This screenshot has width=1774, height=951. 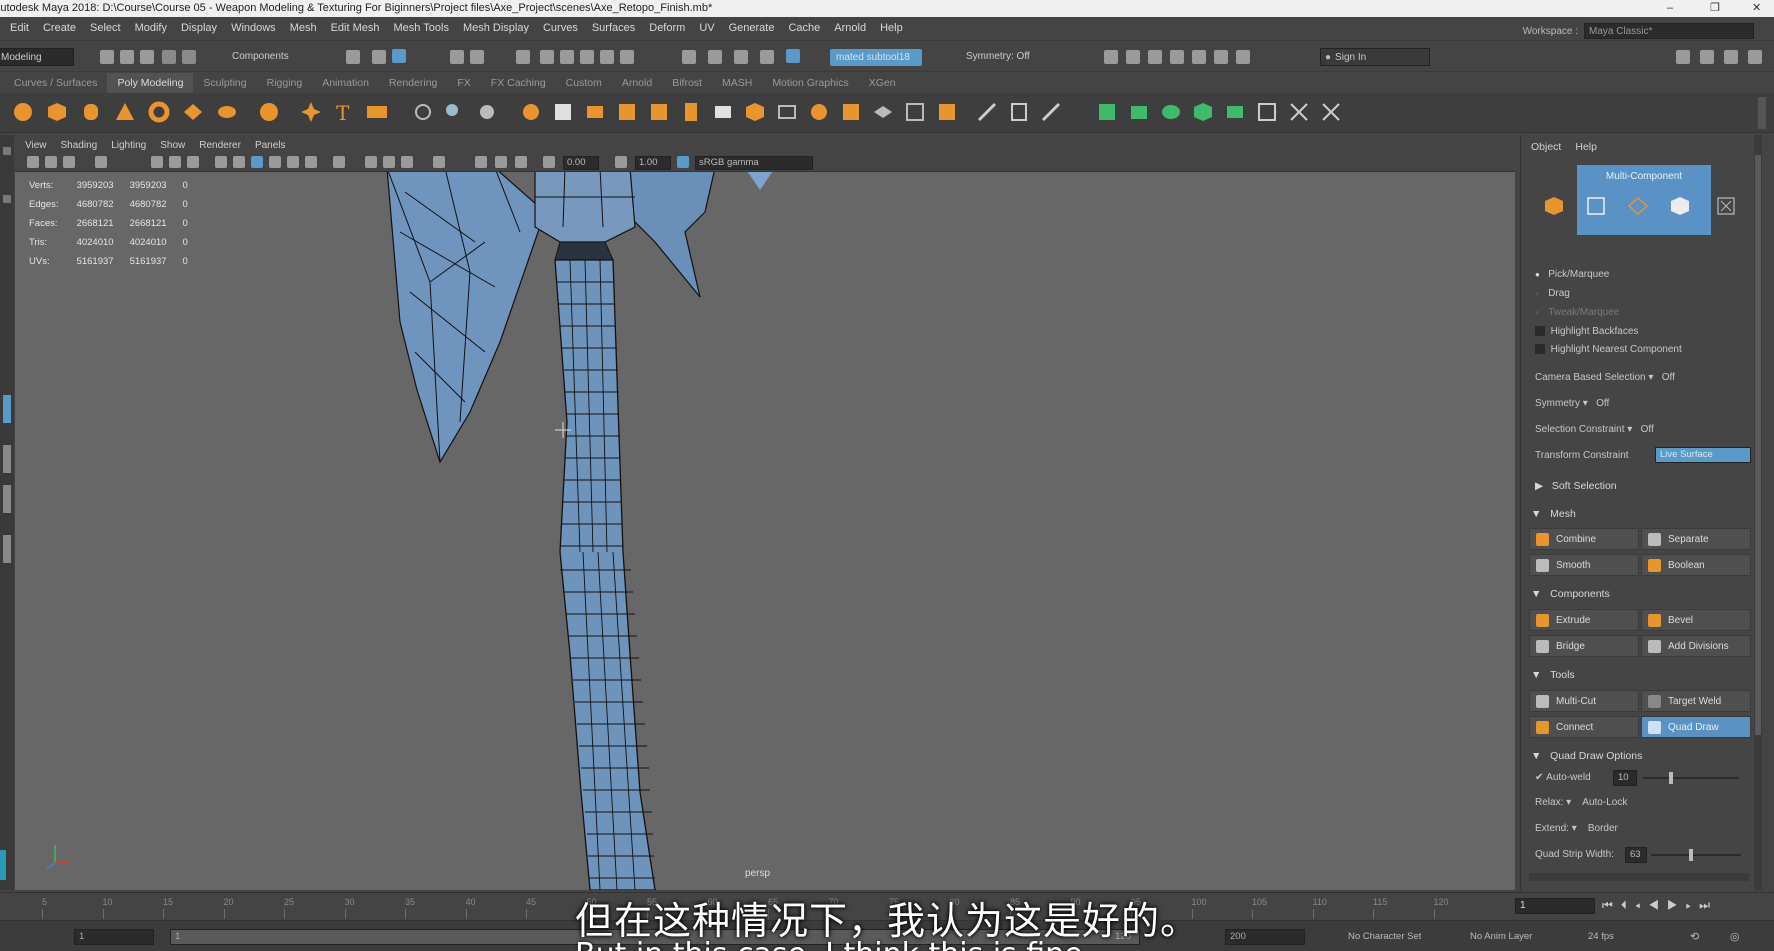 I want to click on poly-disc-icon, so click(x=227, y=112).